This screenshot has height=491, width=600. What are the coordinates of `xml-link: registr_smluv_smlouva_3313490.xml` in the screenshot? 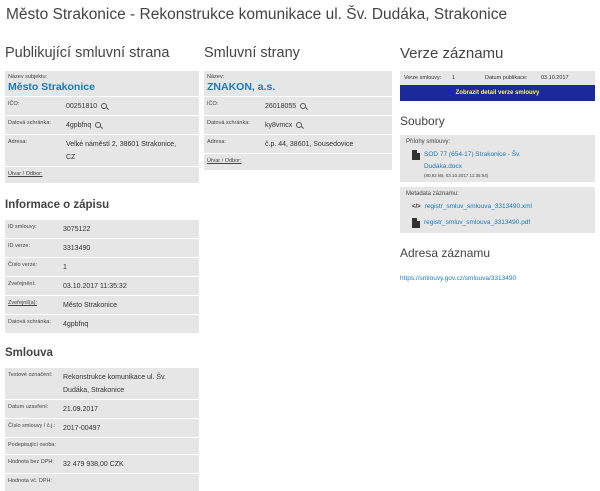 It's located at (478, 207).